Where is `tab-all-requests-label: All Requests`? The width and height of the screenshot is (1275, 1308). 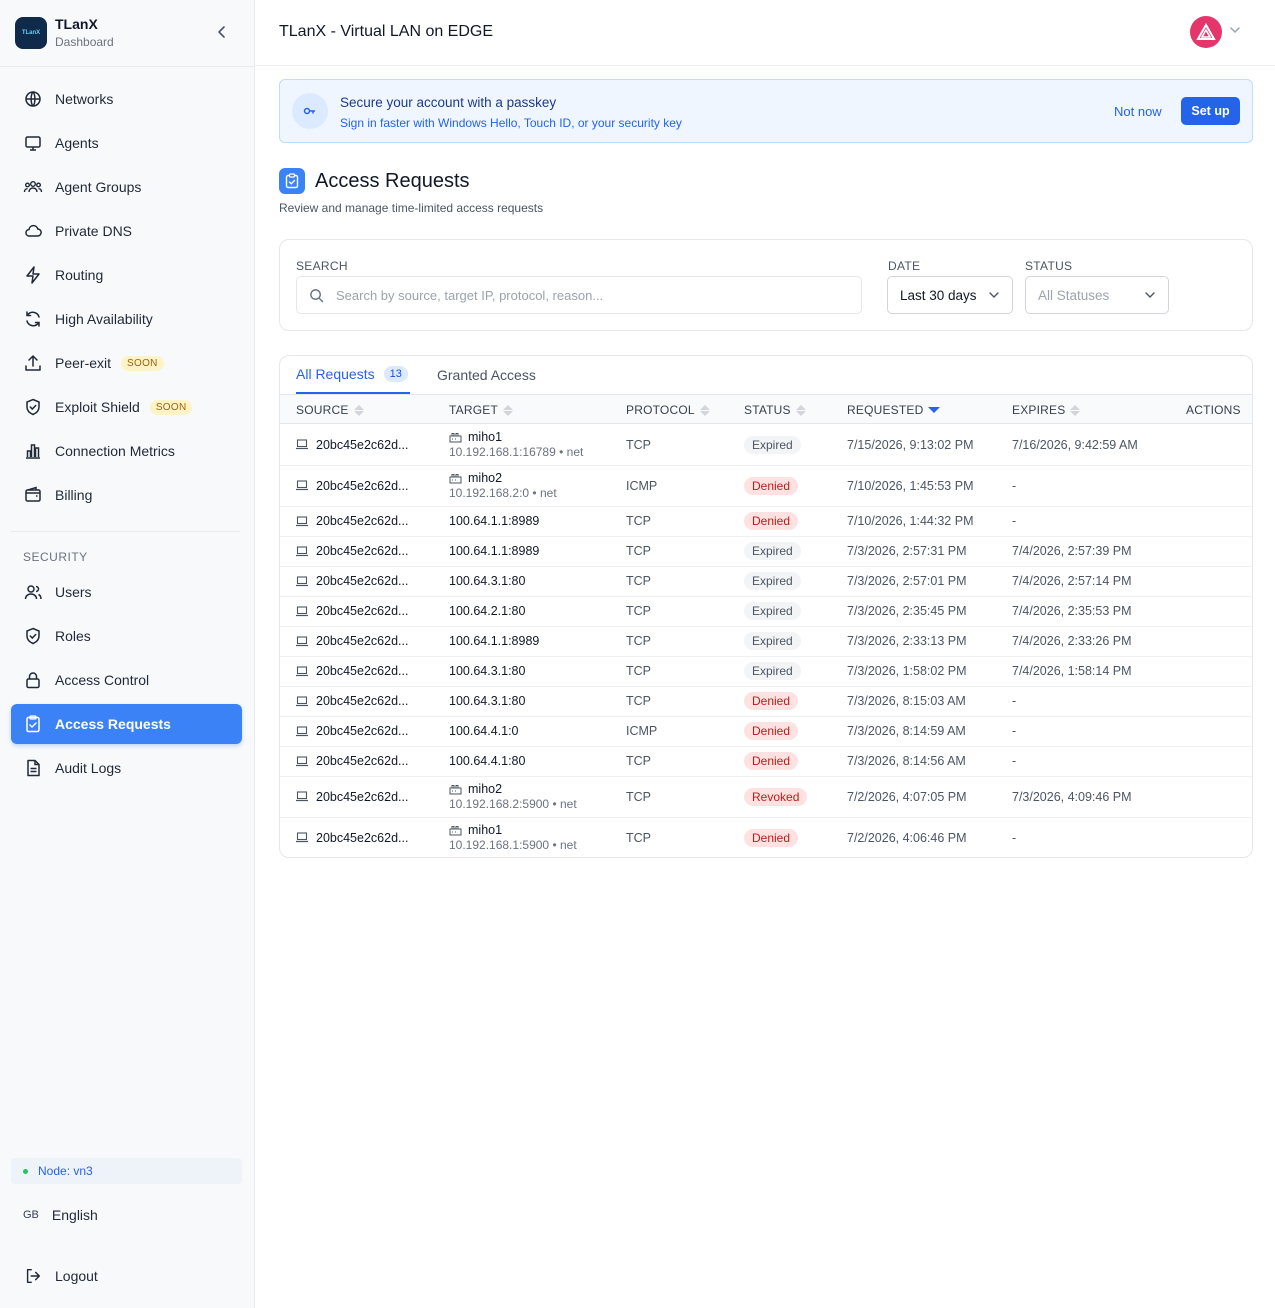
tab-all-requests-label: All Requests is located at coordinates (335, 374).